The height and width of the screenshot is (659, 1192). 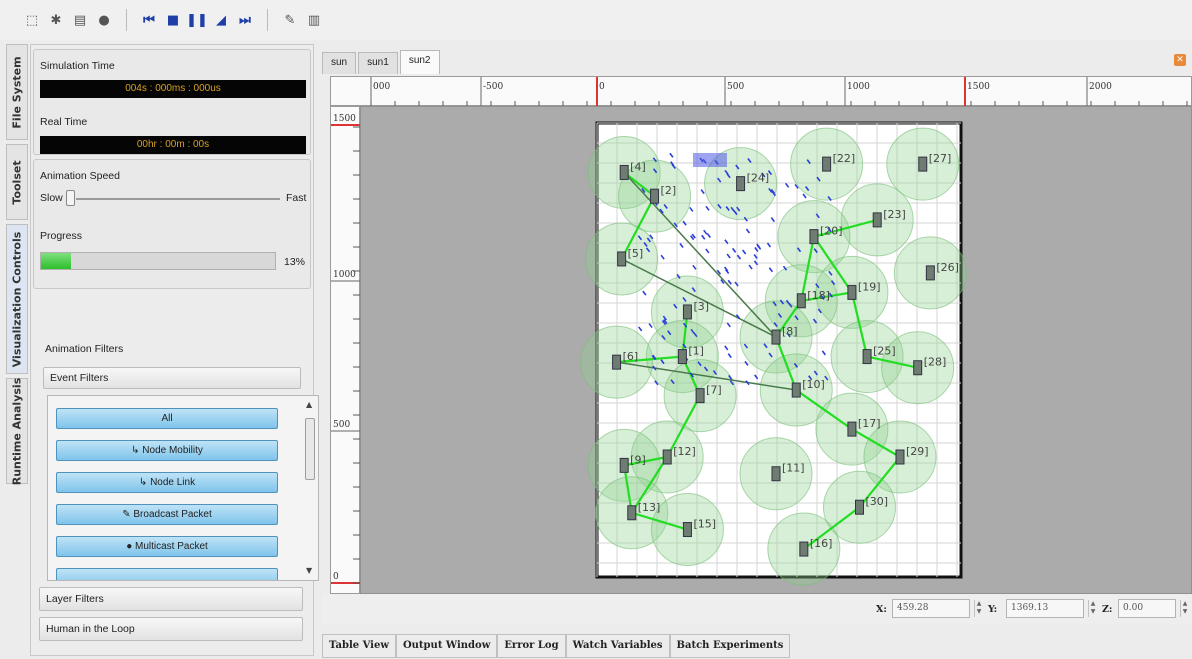 I want to click on tab-watch-variables: Watch Variables, so click(x=617, y=646).